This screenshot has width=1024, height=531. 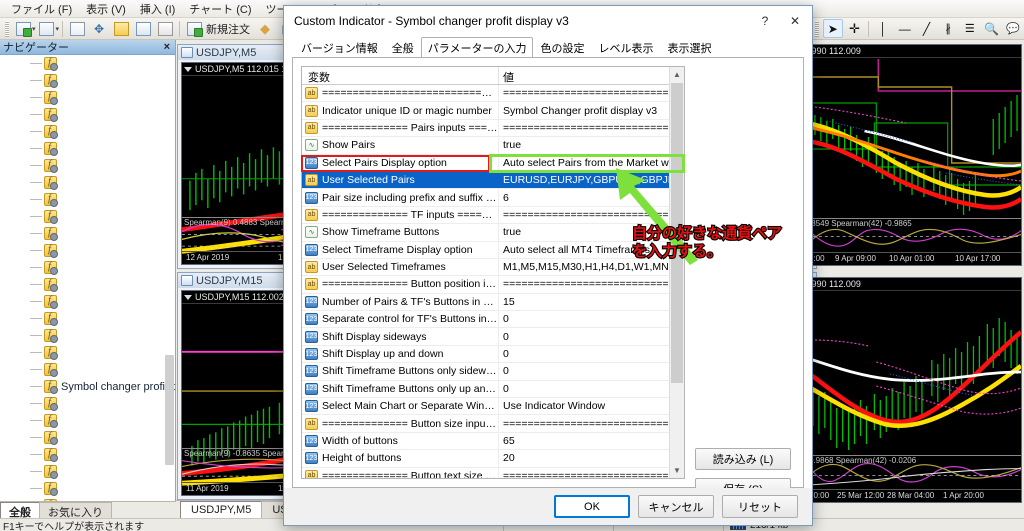 What do you see at coordinates (677, 74) in the screenshot?
I see `scroll-up-icon: ▲` at bounding box center [677, 74].